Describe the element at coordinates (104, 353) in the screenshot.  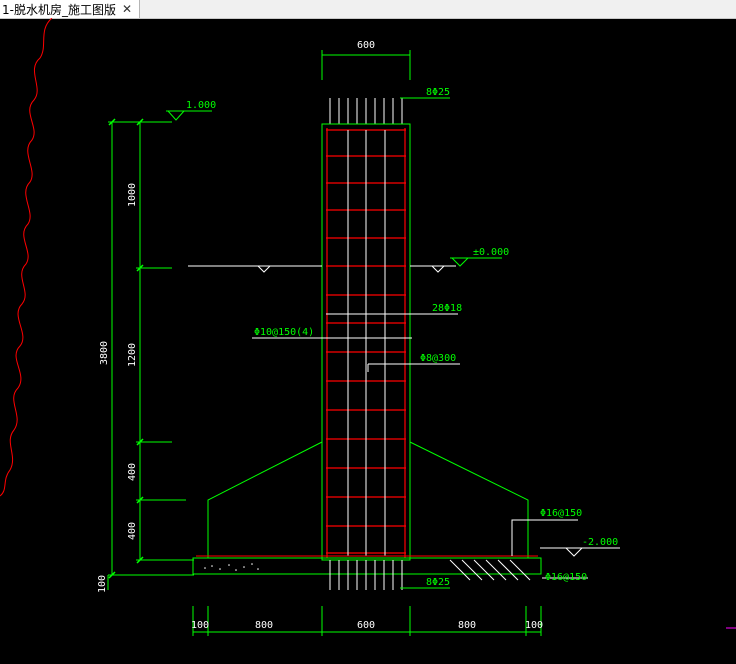
I see `dim-total-height: 3800` at that location.